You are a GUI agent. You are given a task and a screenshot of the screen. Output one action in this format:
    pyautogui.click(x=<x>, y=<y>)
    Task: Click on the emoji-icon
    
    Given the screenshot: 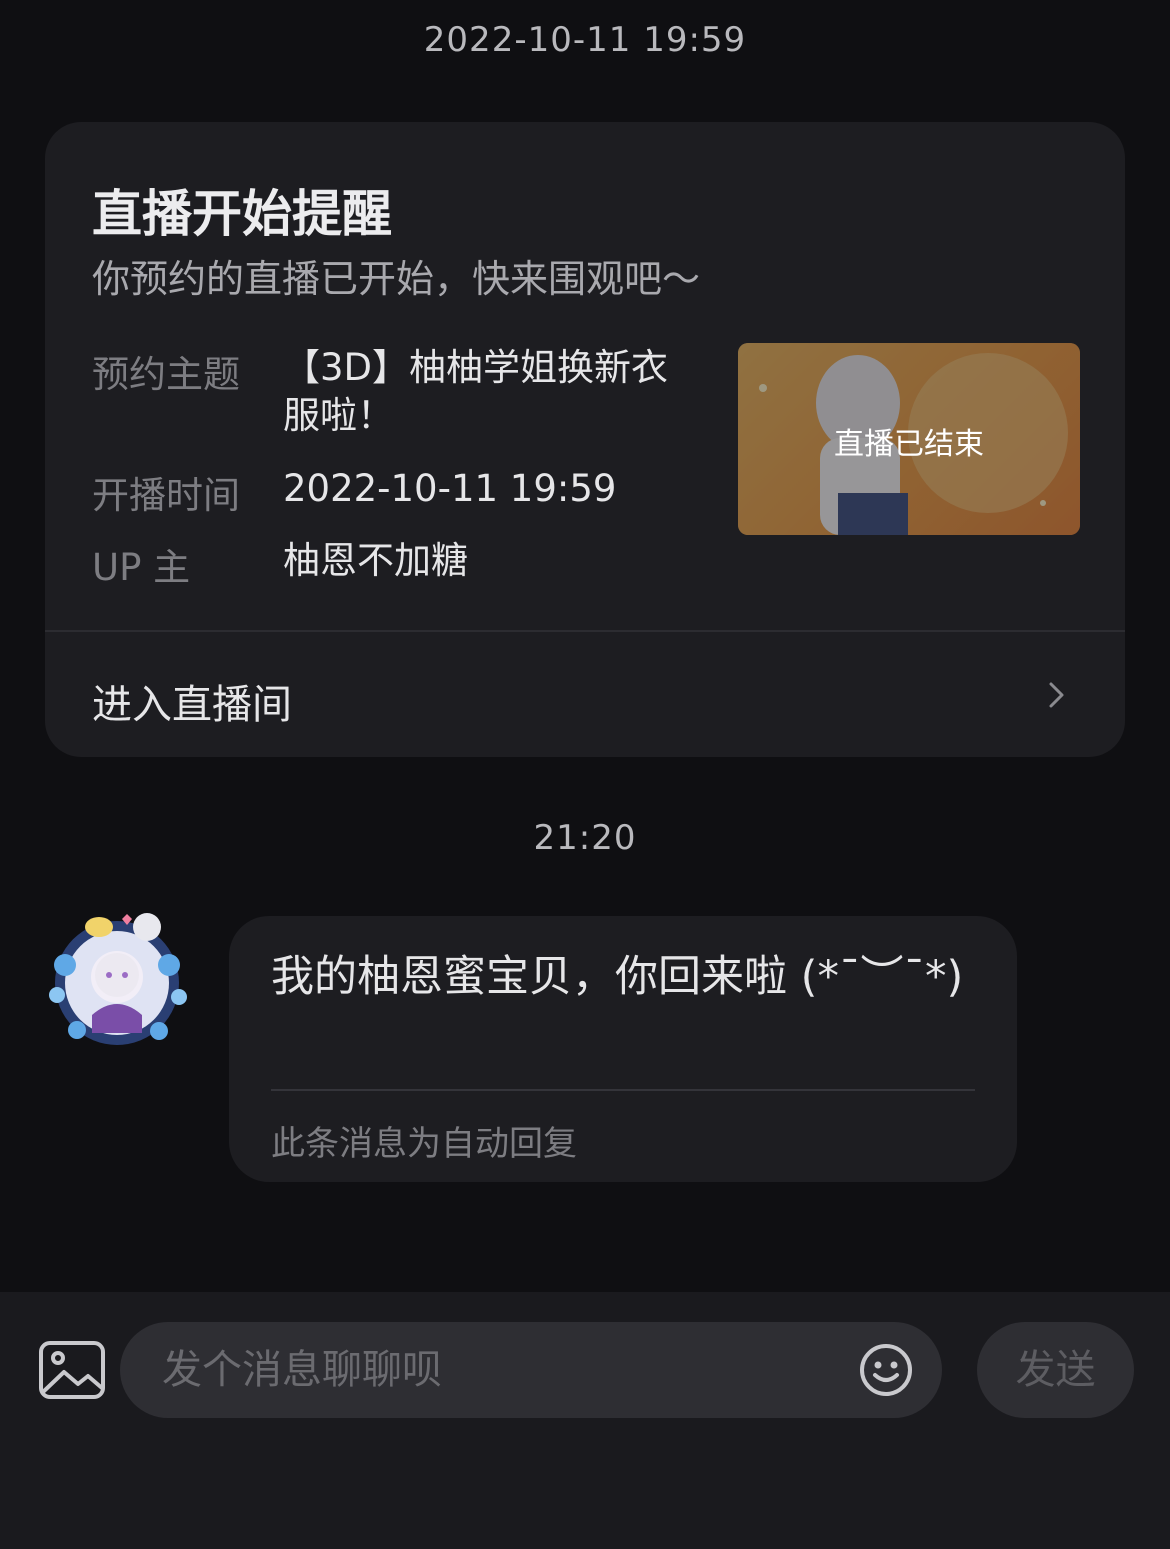 What is the action you would take?
    pyautogui.click(x=886, y=1370)
    